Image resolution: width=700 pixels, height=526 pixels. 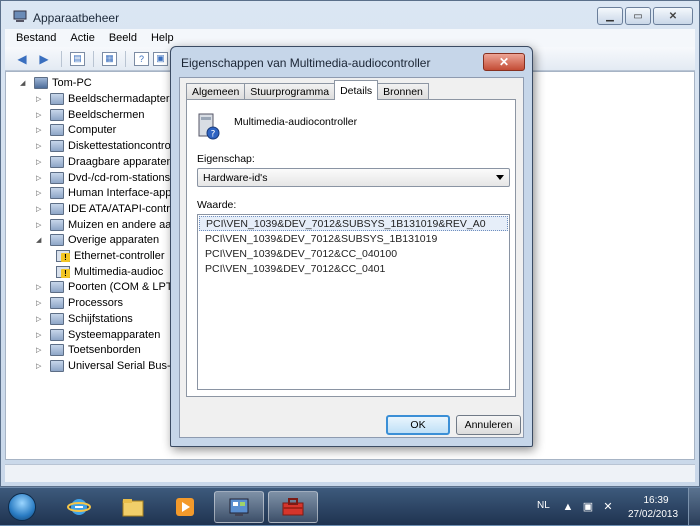 I want to click on clock-time: 16:39, so click(x=656, y=500).